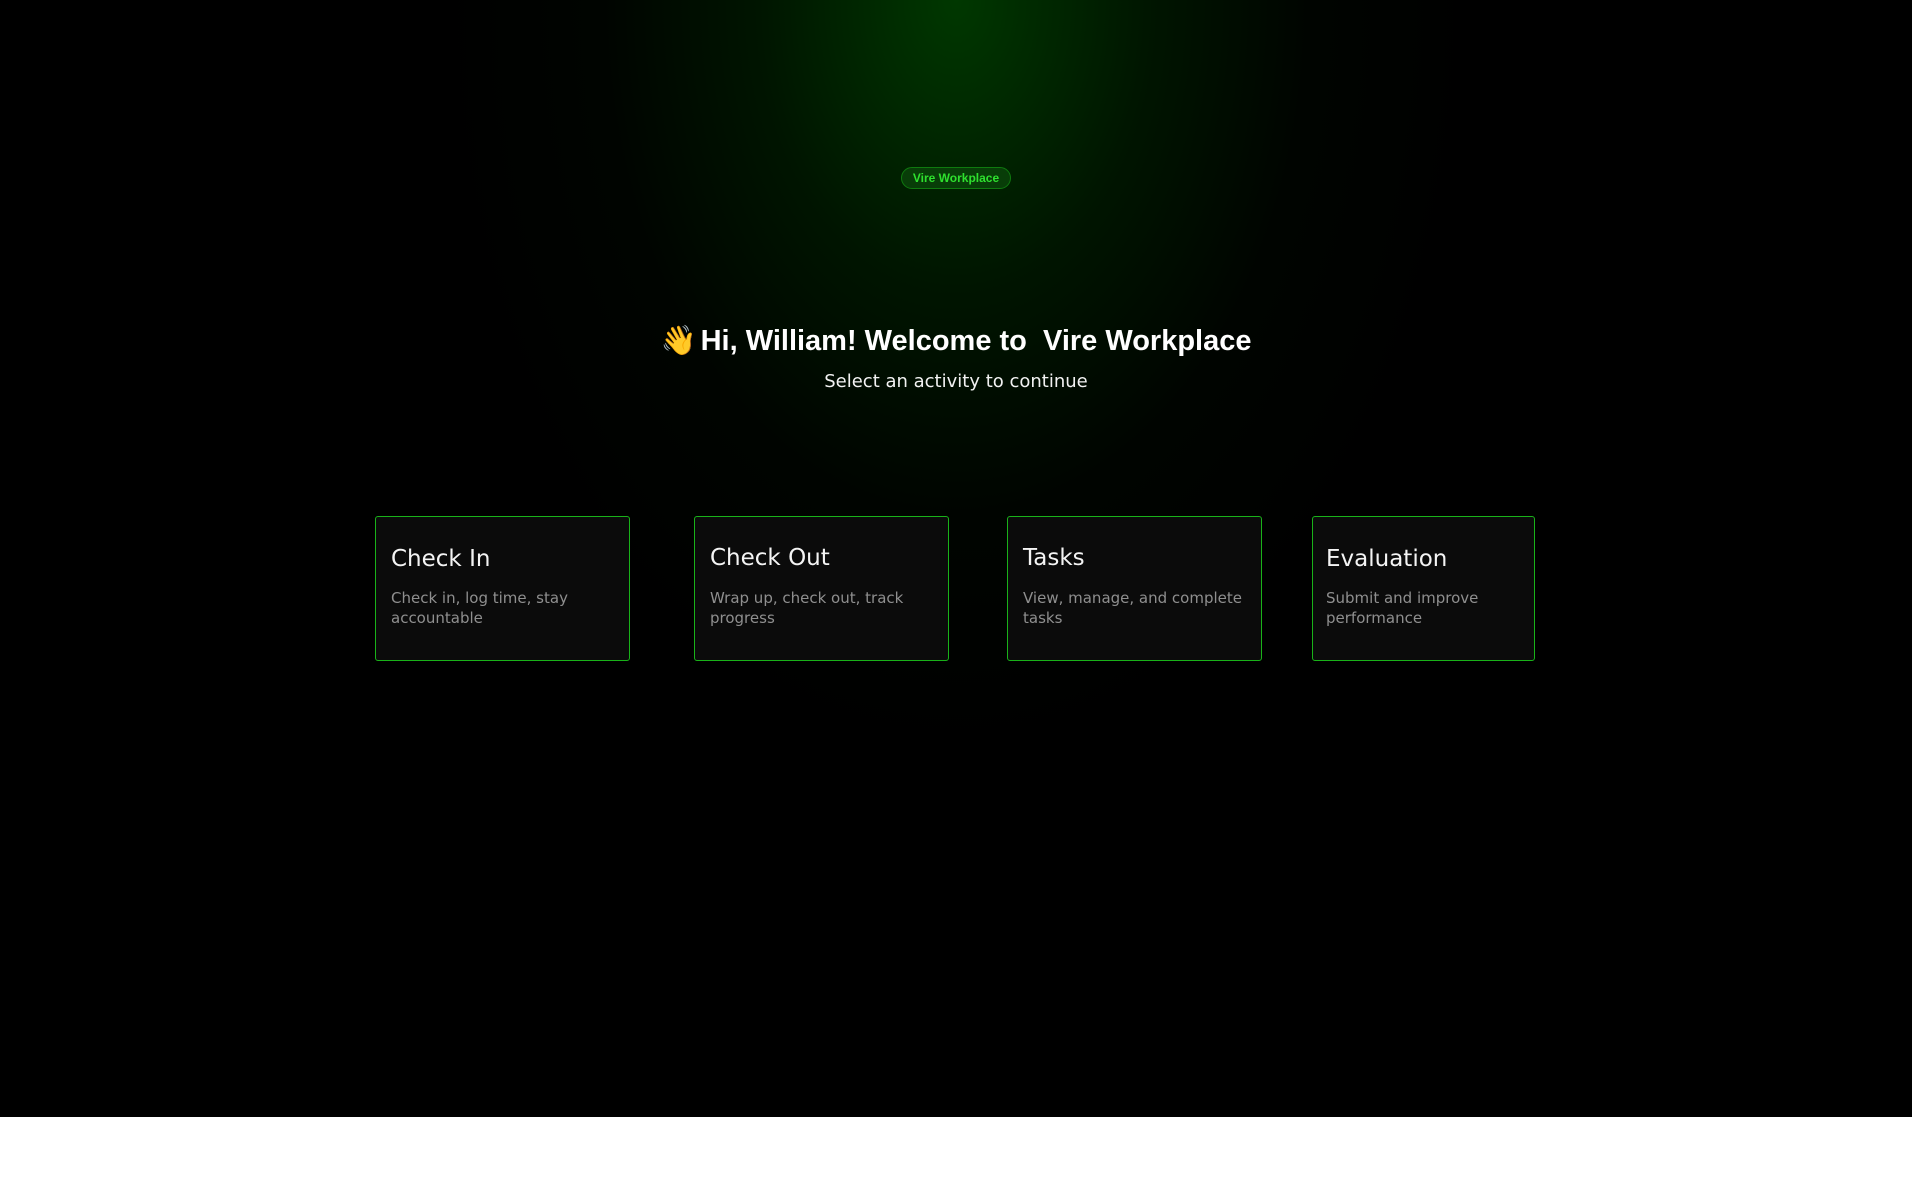  Describe the element at coordinates (678, 340) in the screenshot. I see `waving-hand-icon: 👋` at that location.